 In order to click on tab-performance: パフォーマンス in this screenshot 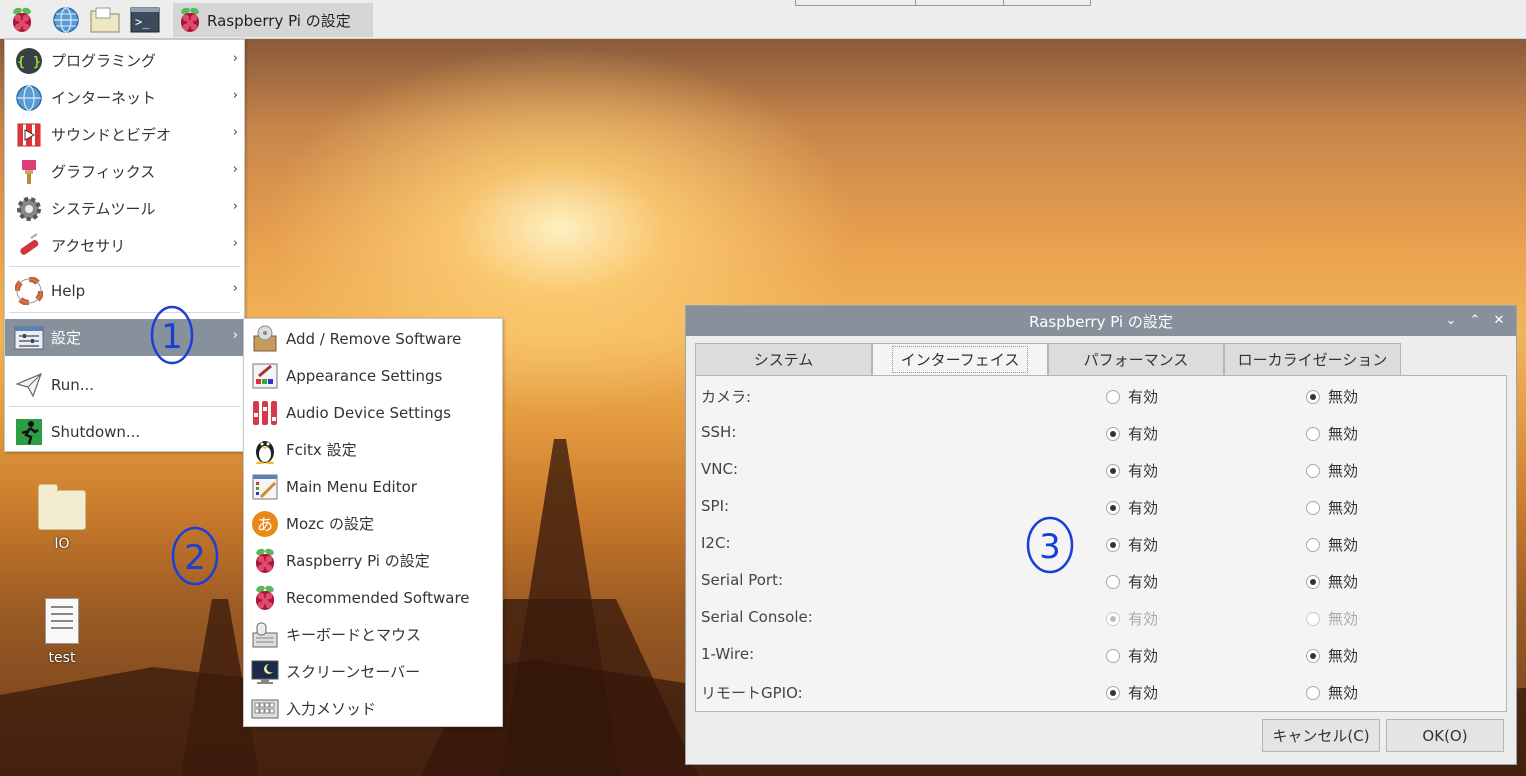, I will do `click(1136, 359)`.